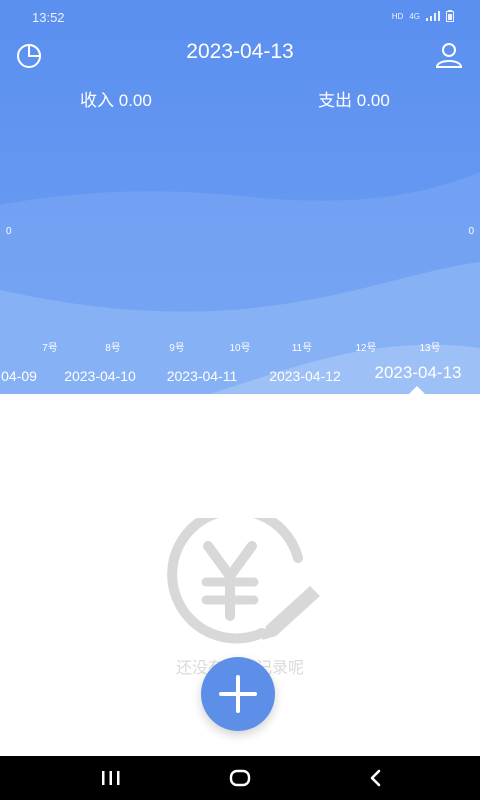  What do you see at coordinates (240, 17) in the screenshot?
I see `status-bar: 13:52 HD 4G` at bounding box center [240, 17].